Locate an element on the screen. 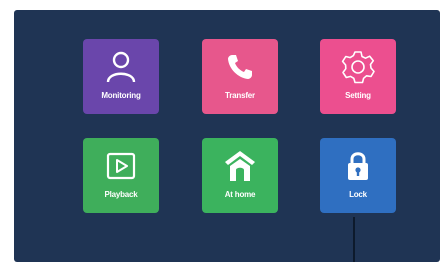 The image size is (446, 272). setting-label: Setting is located at coordinates (358, 95).